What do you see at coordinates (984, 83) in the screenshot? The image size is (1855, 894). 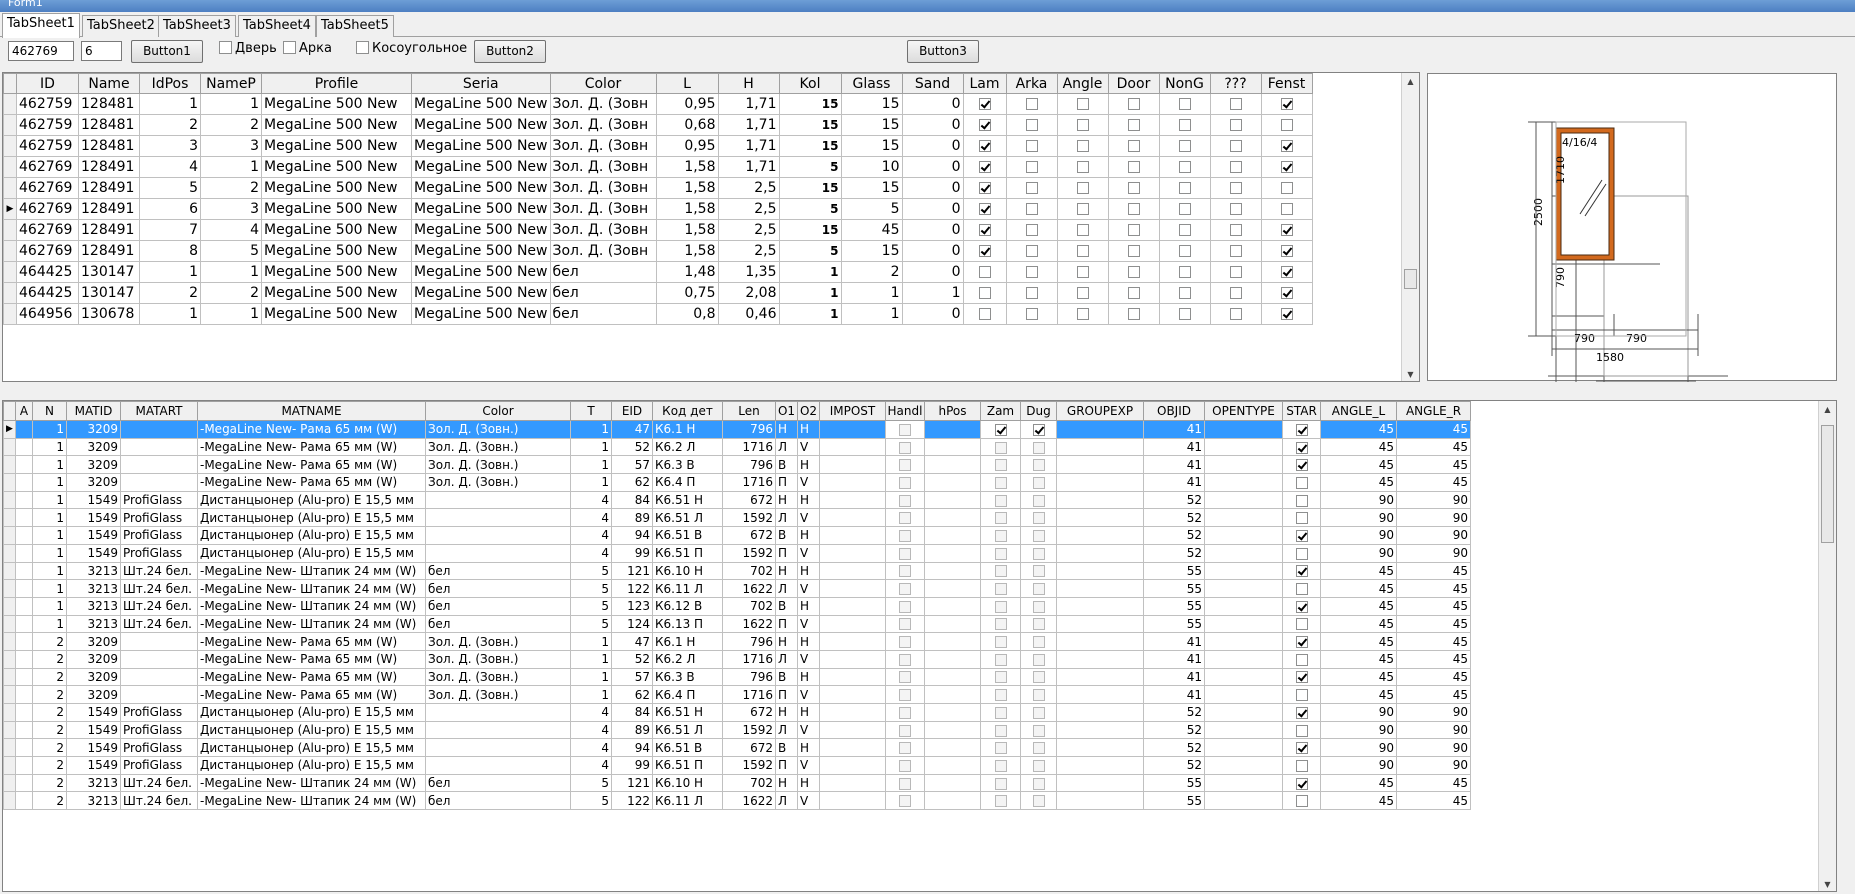 I see `col-header-lam: Lam` at bounding box center [984, 83].